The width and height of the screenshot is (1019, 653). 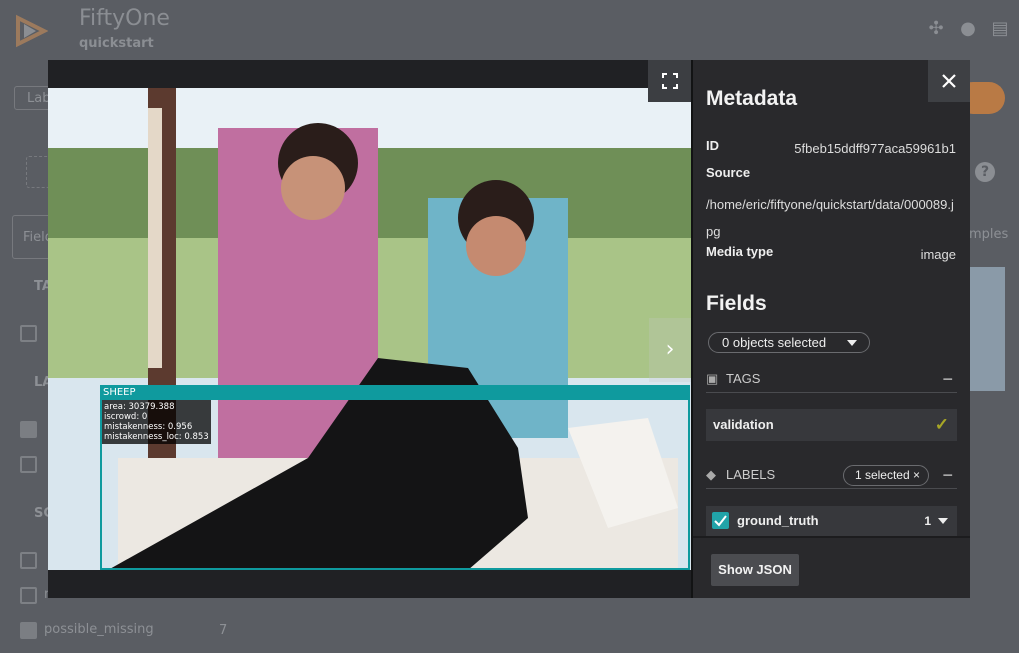 I want to click on checkmark-icon, so click(x=720, y=521).